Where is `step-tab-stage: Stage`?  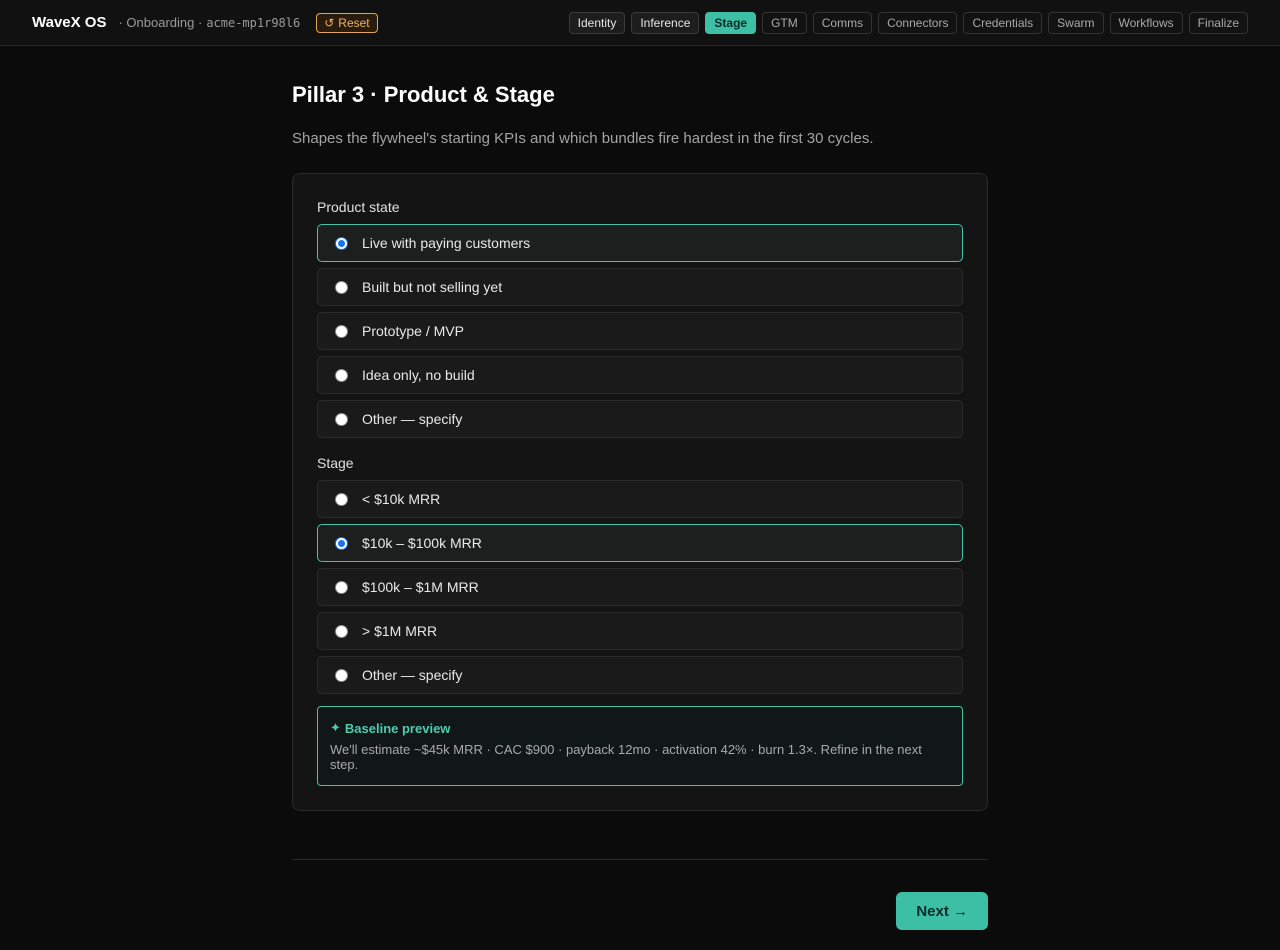 step-tab-stage: Stage is located at coordinates (731, 22).